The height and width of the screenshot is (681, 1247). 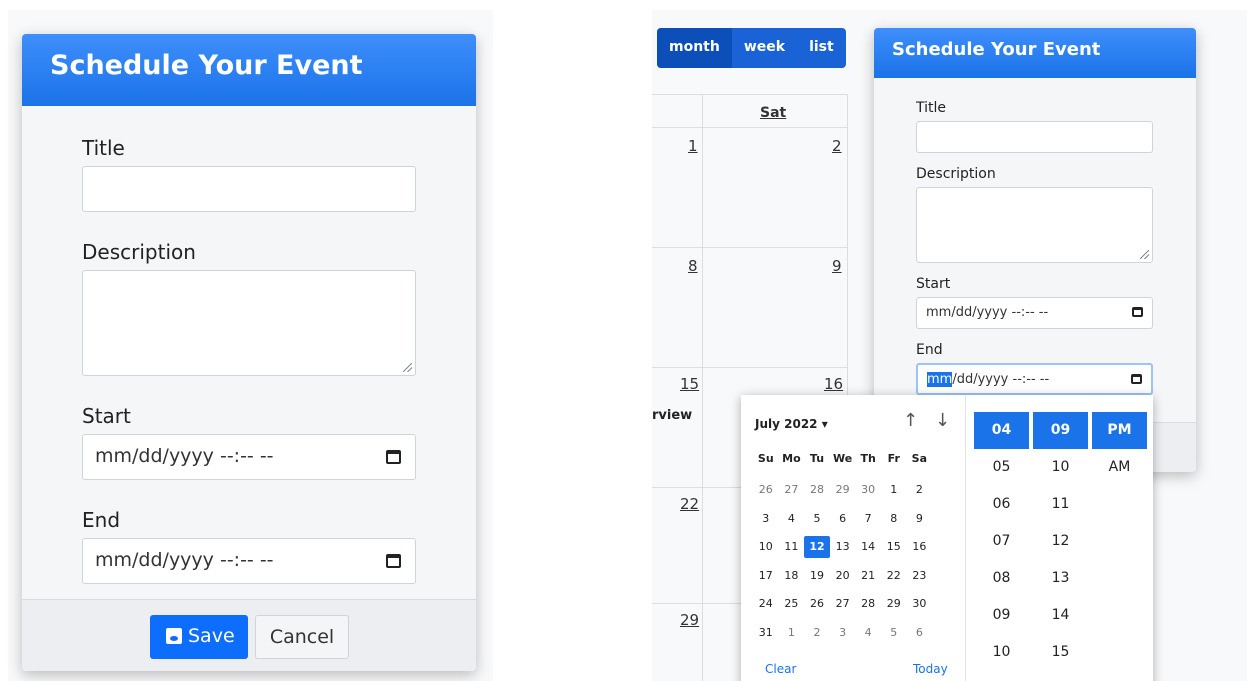 What do you see at coordinates (766, 547) in the screenshot?
I see `calendar-day: 10` at bounding box center [766, 547].